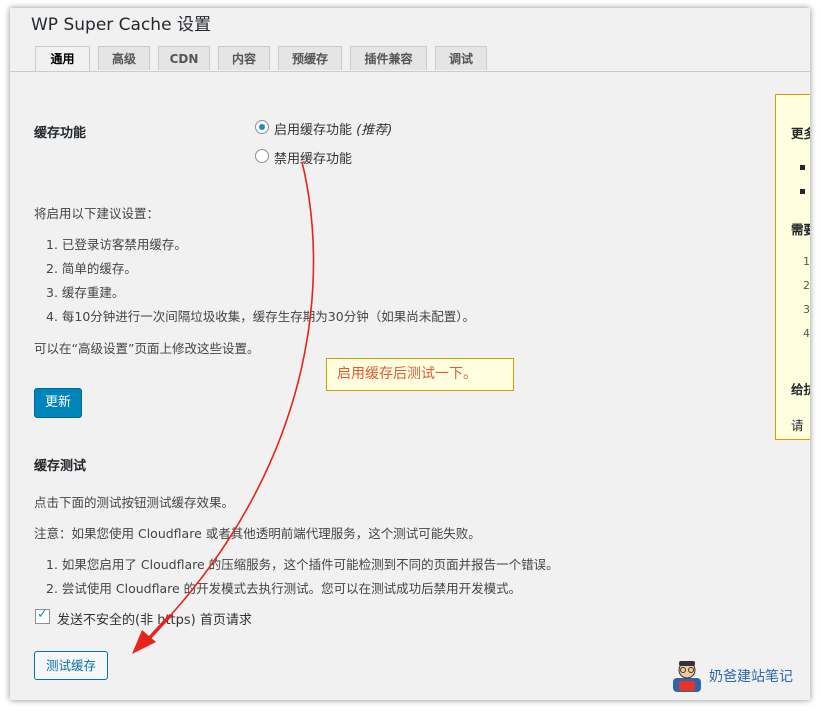 The height and width of the screenshot is (711, 821). What do you see at coordinates (134, 502) in the screenshot?
I see `cache-test-desc: 点击下面的测试按钮测试缓存效果。` at bounding box center [134, 502].